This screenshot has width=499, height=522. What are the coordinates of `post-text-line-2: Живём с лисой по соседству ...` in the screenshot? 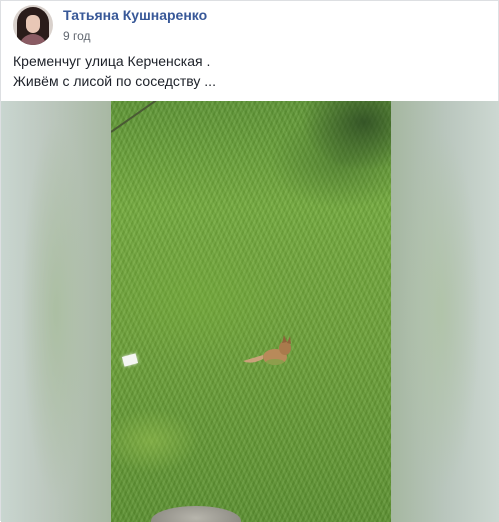 It's located at (114, 81).